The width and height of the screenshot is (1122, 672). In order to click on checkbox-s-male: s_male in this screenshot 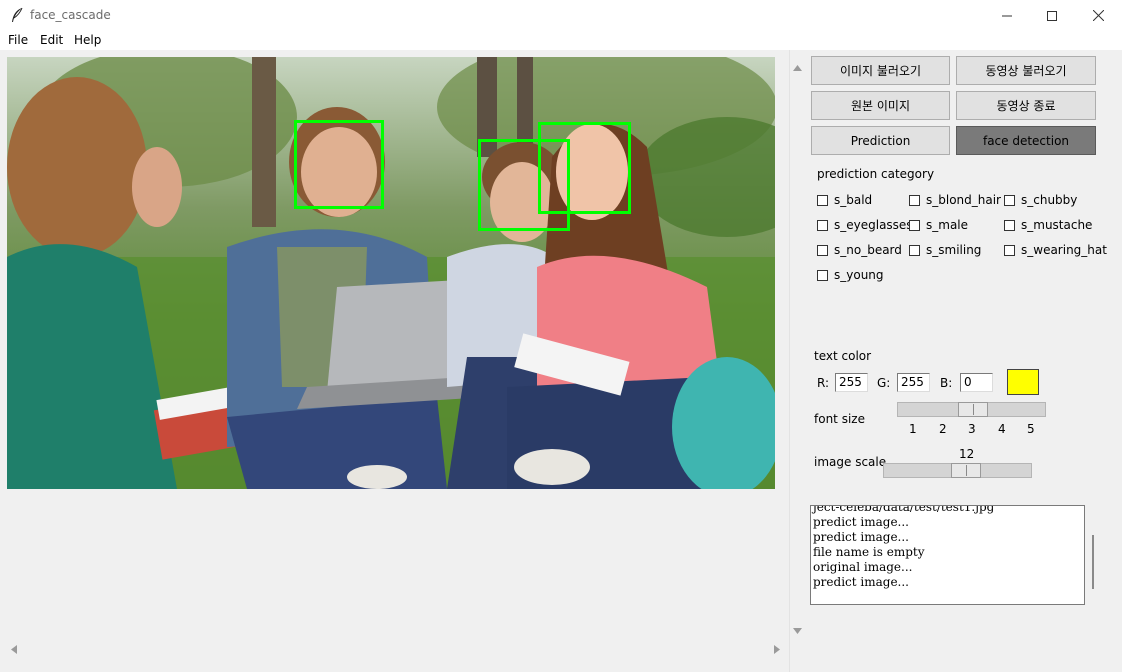, I will do `click(938, 225)`.